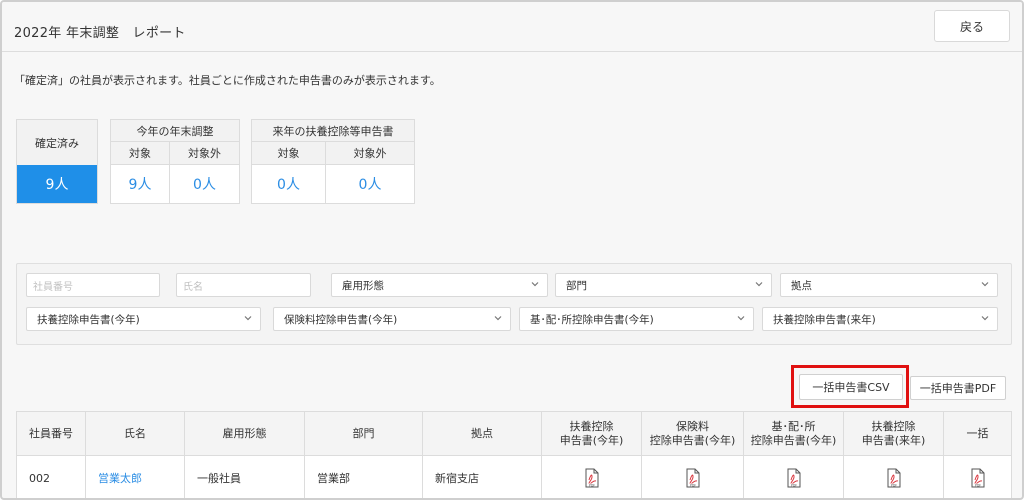 The height and width of the screenshot is (500, 1024). What do you see at coordinates (100, 33) in the screenshot?
I see `page-title: 2022年 年末調整 レポート` at bounding box center [100, 33].